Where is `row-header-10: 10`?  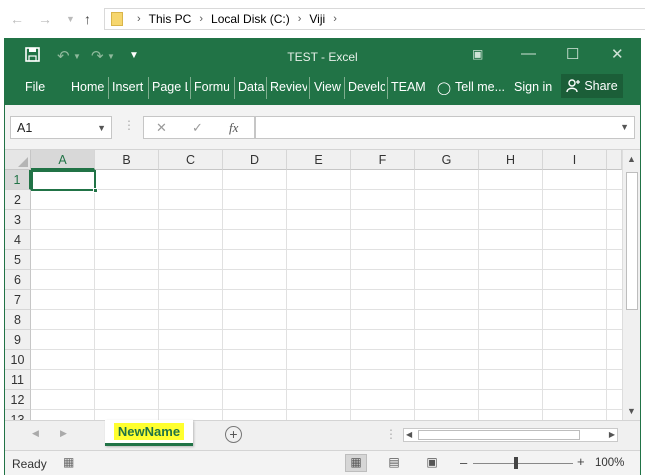
row-header-10: 10 is located at coordinates (18, 360).